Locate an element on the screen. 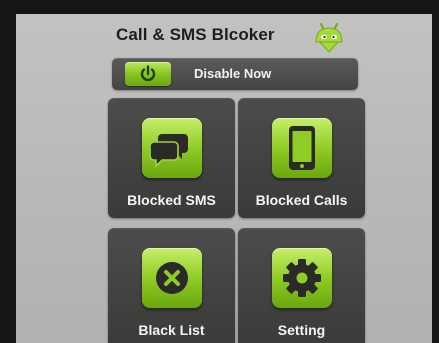  disable-now-button: Disable Now is located at coordinates (235, 74).